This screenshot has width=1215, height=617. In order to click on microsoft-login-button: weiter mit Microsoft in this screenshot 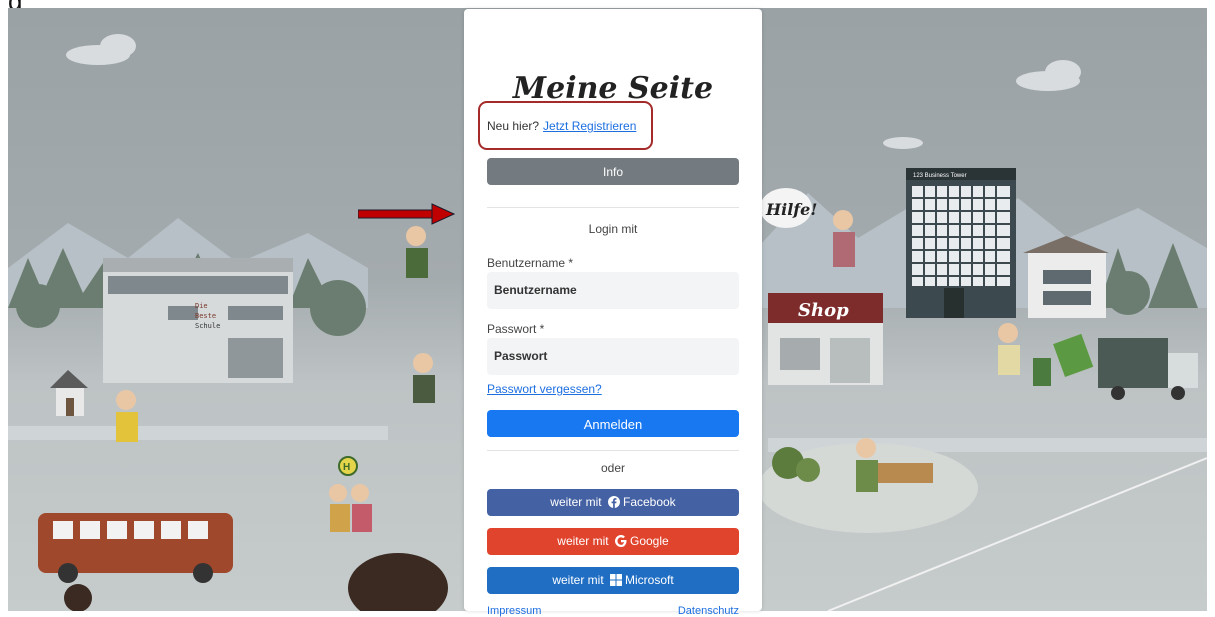, I will do `click(613, 580)`.